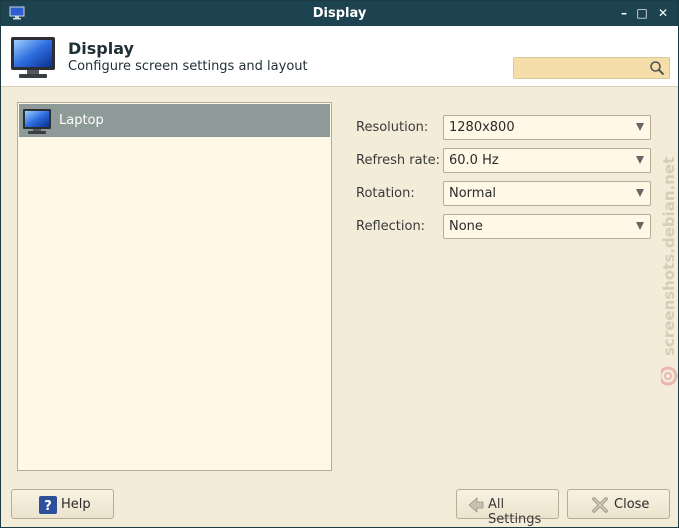  I want to click on rotation-label: Rotation:, so click(385, 193).